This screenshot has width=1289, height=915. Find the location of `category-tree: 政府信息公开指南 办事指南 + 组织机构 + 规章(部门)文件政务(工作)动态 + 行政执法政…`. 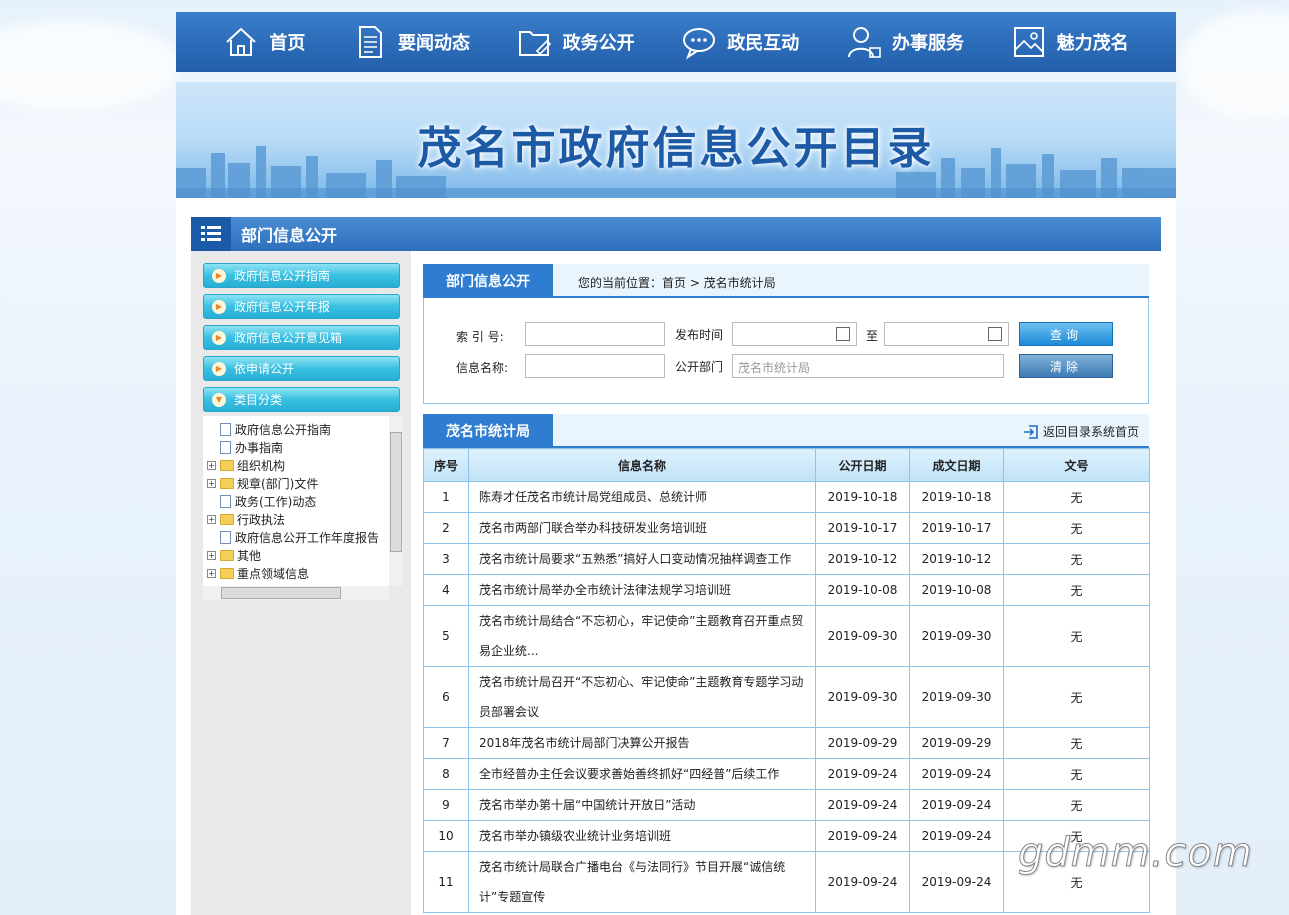

category-tree: 政府信息公开指南 办事指南 + 组织机构 + 规章(部门)文件政务(工作)动态 + 行政执法政… is located at coordinates (296, 501).